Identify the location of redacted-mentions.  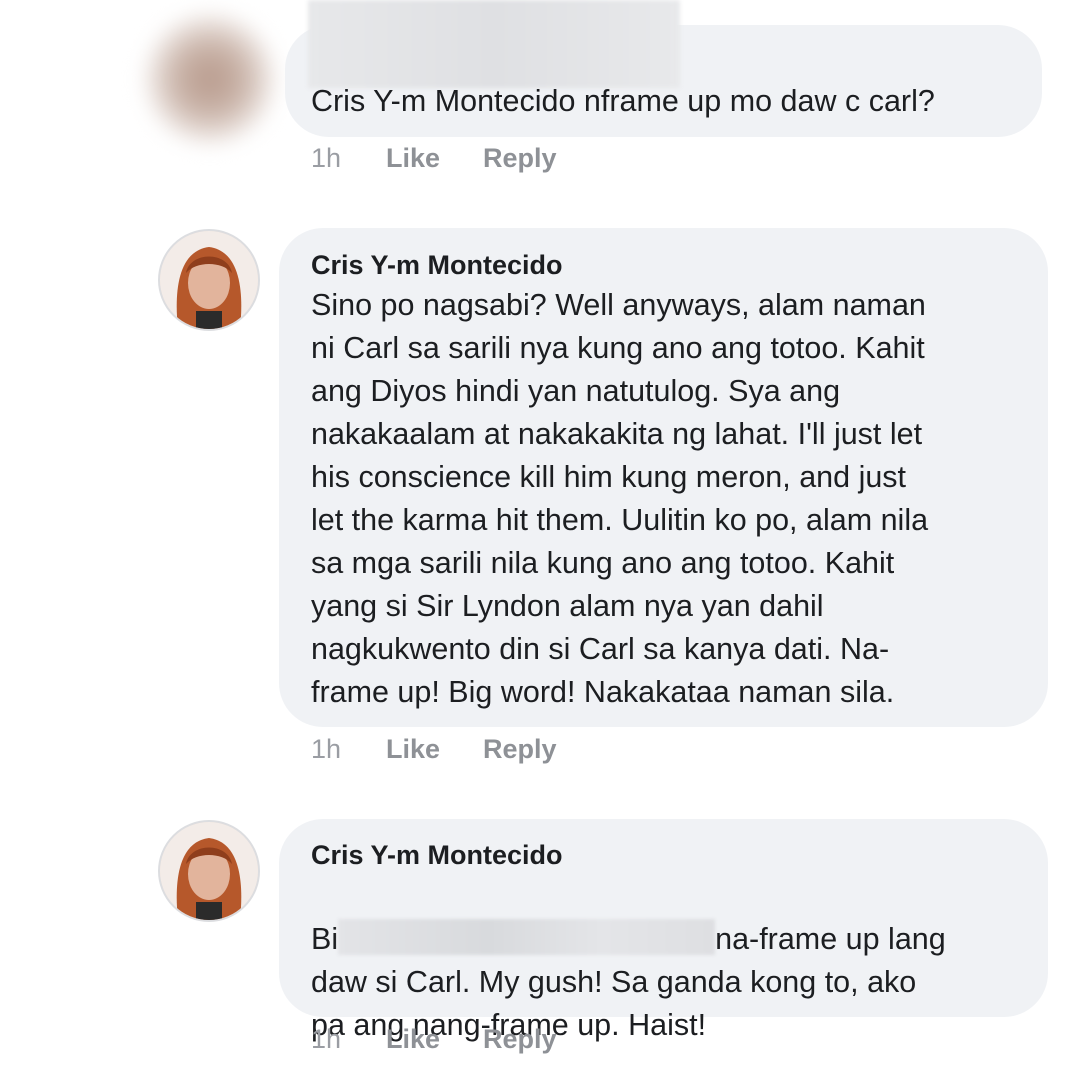
(527, 937).